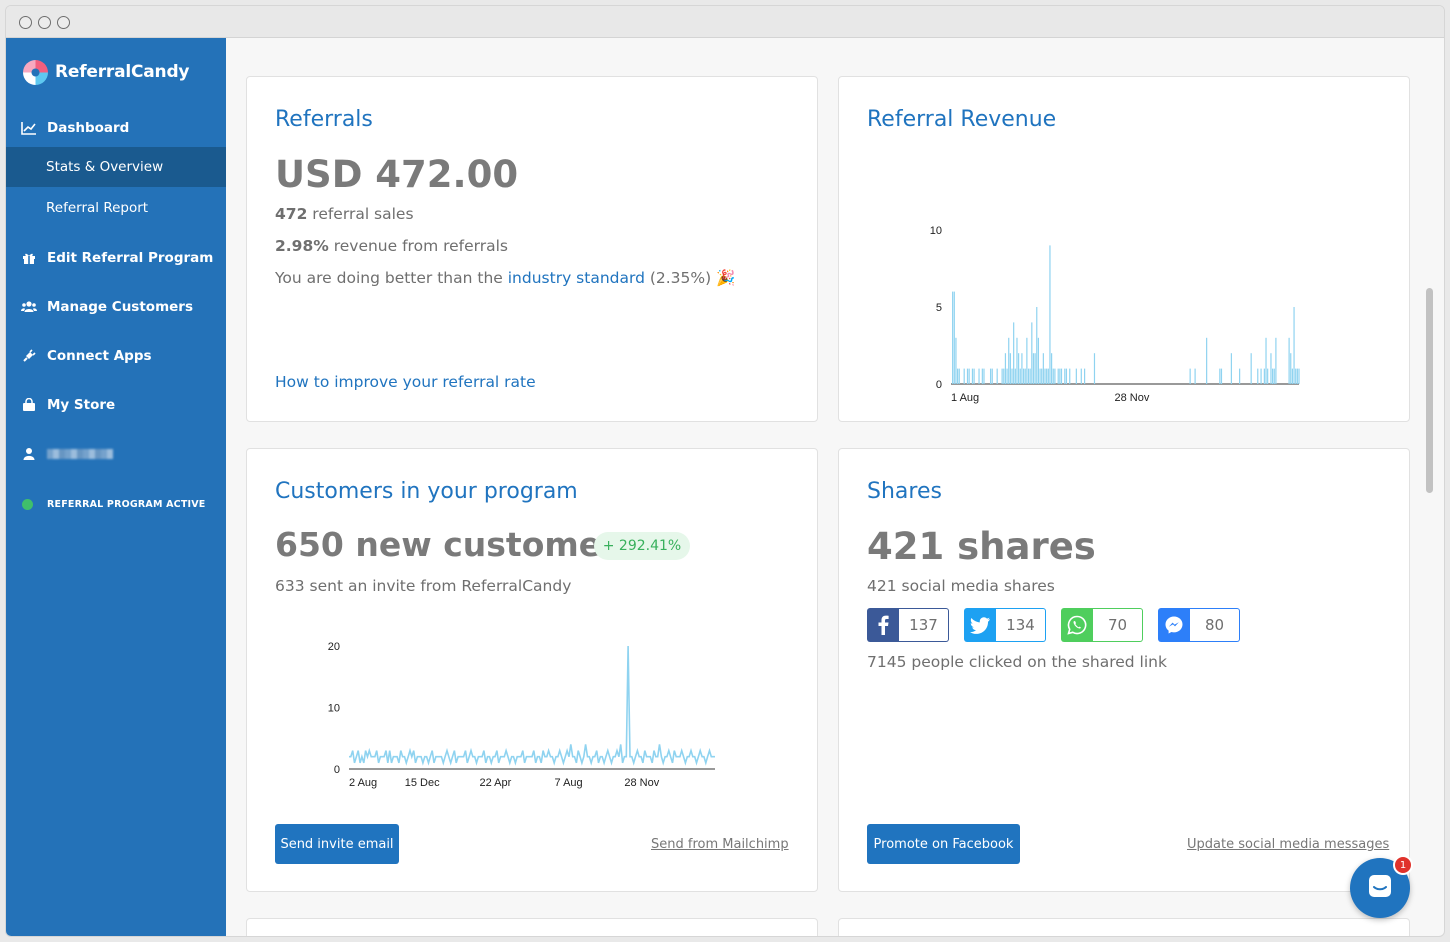 The height and width of the screenshot is (942, 1450). What do you see at coordinates (29, 454) in the screenshot?
I see `user-icon` at bounding box center [29, 454].